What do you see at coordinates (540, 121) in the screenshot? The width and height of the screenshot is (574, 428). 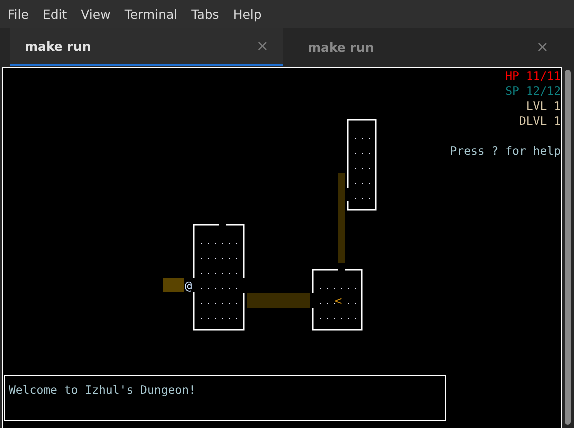 I see `stat-text: DLVL 1` at bounding box center [540, 121].